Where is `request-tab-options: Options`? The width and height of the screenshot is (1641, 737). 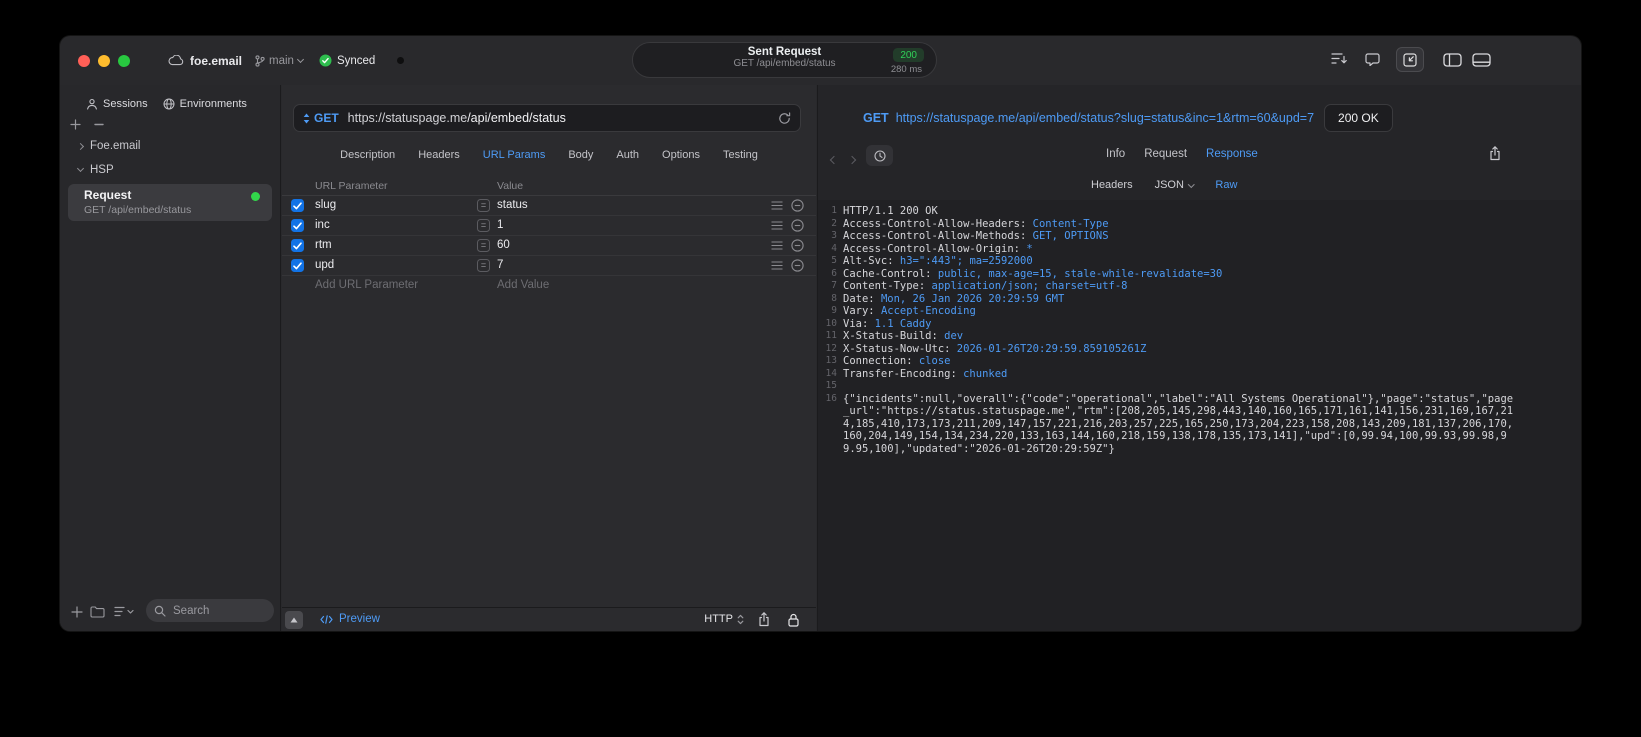 request-tab-options: Options is located at coordinates (681, 155).